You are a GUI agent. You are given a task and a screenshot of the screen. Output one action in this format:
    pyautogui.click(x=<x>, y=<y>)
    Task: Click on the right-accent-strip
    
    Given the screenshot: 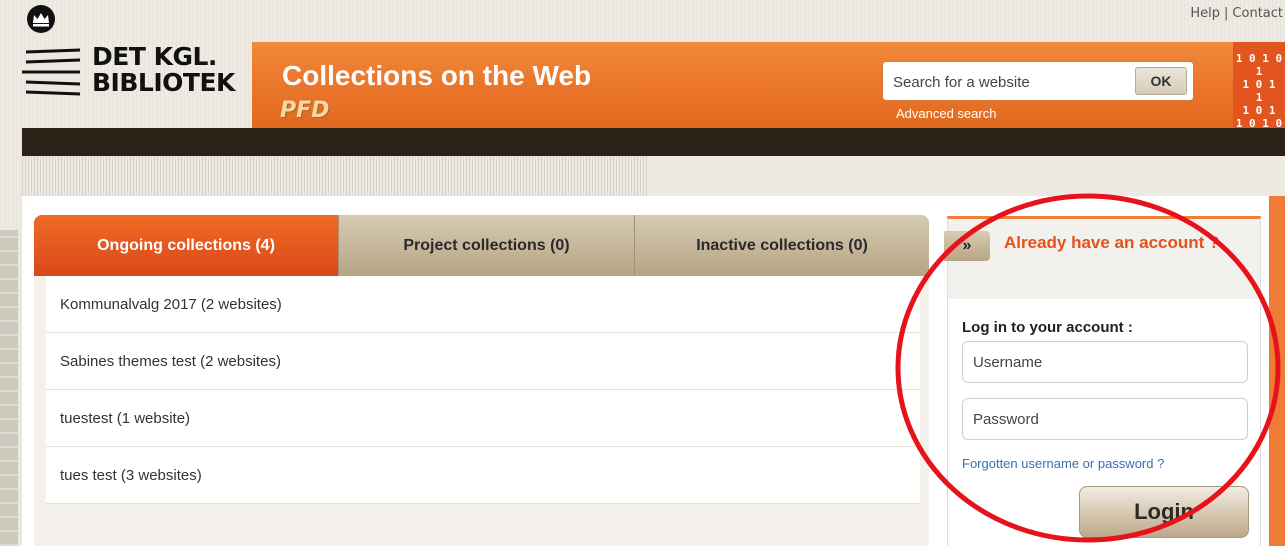 What is the action you would take?
    pyautogui.click(x=1277, y=371)
    